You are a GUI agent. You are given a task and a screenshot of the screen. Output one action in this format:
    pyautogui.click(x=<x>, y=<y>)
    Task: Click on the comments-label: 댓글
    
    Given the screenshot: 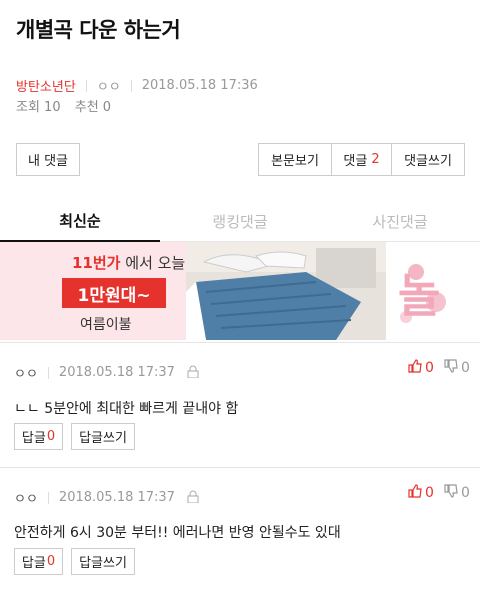 What is the action you would take?
    pyautogui.click(x=355, y=161)
    